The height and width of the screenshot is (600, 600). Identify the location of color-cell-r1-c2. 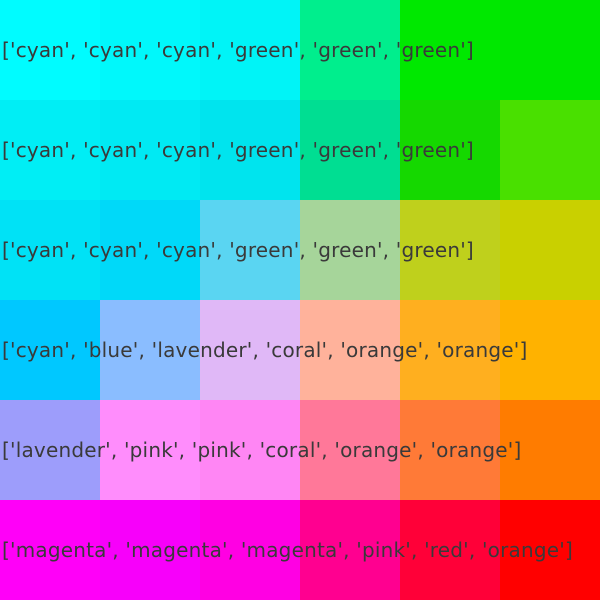
(150, 50).